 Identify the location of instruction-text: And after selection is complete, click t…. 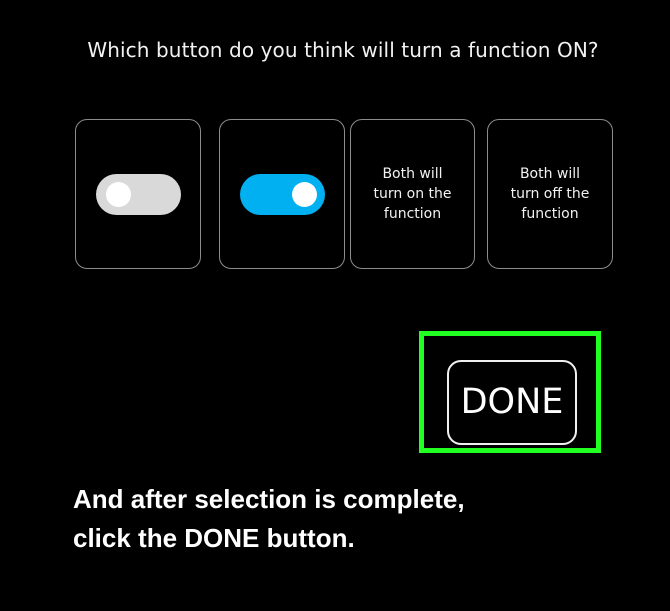
(353, 519).